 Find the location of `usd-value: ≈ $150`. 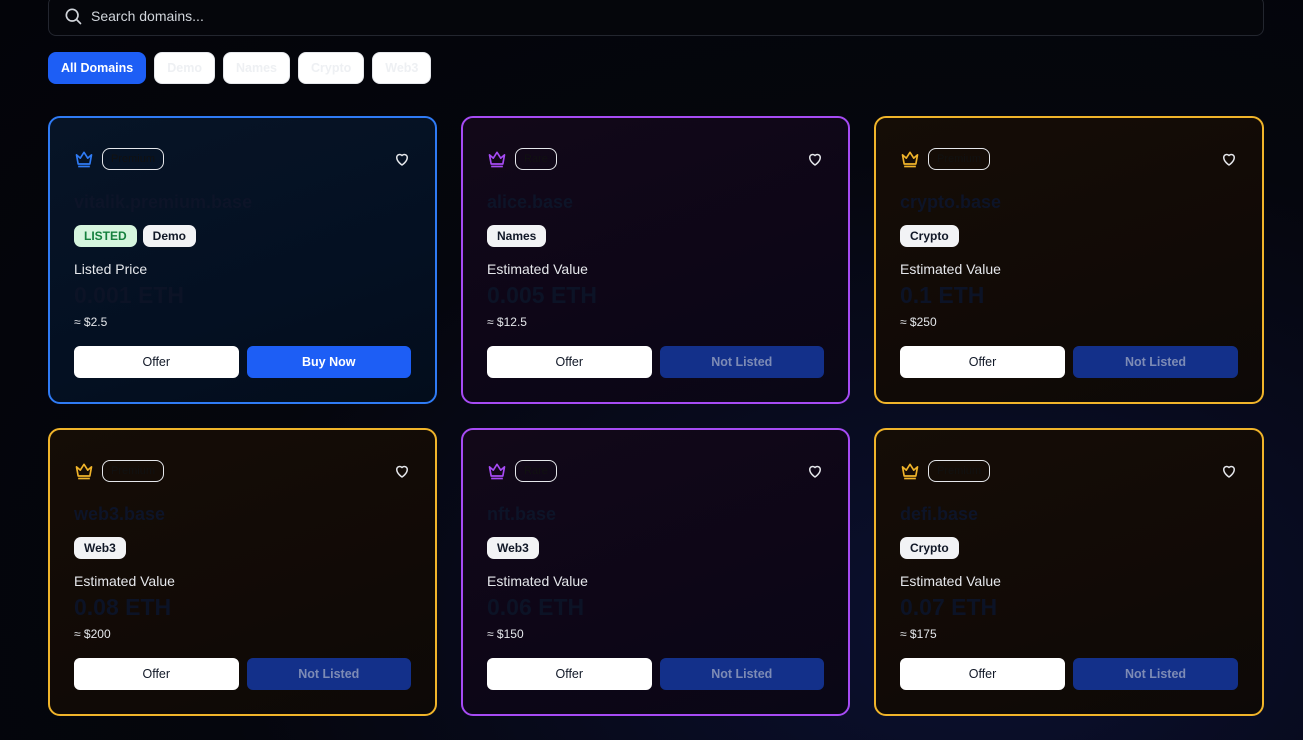

usd-value: ≈ $150 is located at coordinates (505, 634).